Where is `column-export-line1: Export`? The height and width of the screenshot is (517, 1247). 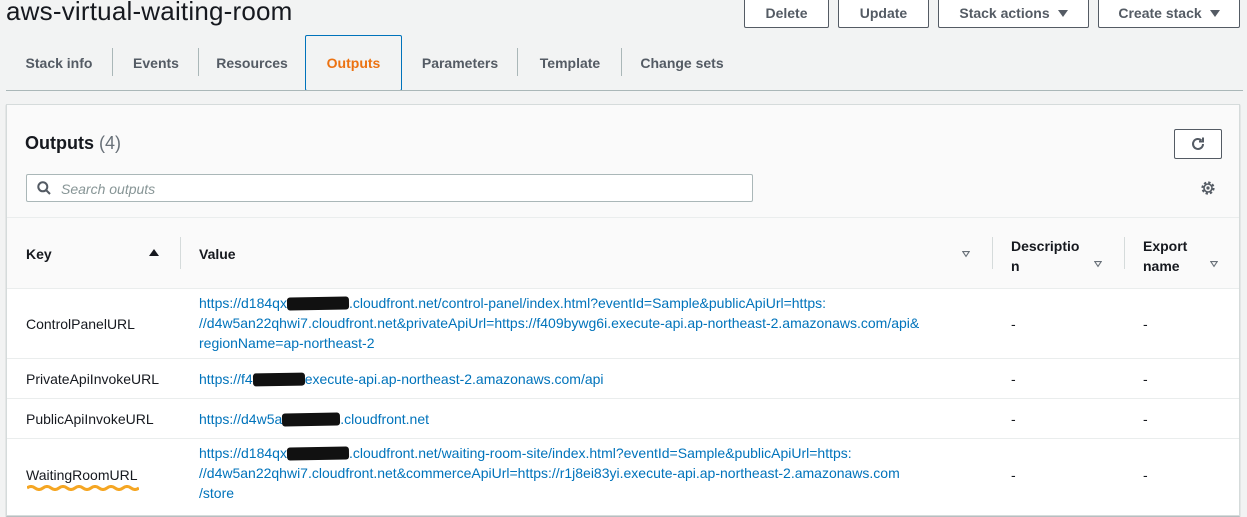
column-export-line1: Export is located at coordinates (1165, 246).